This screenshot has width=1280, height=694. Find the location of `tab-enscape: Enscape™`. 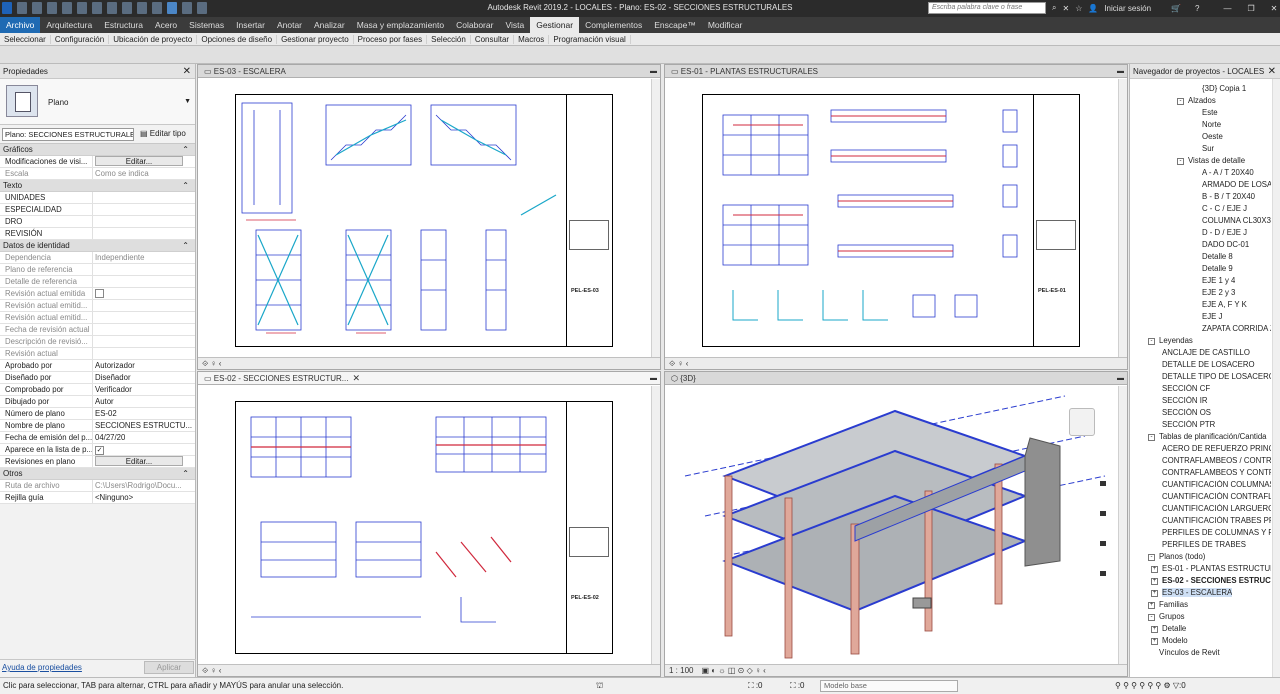

tab-enscape: Enscape™ is located at coordinates (675, 25).